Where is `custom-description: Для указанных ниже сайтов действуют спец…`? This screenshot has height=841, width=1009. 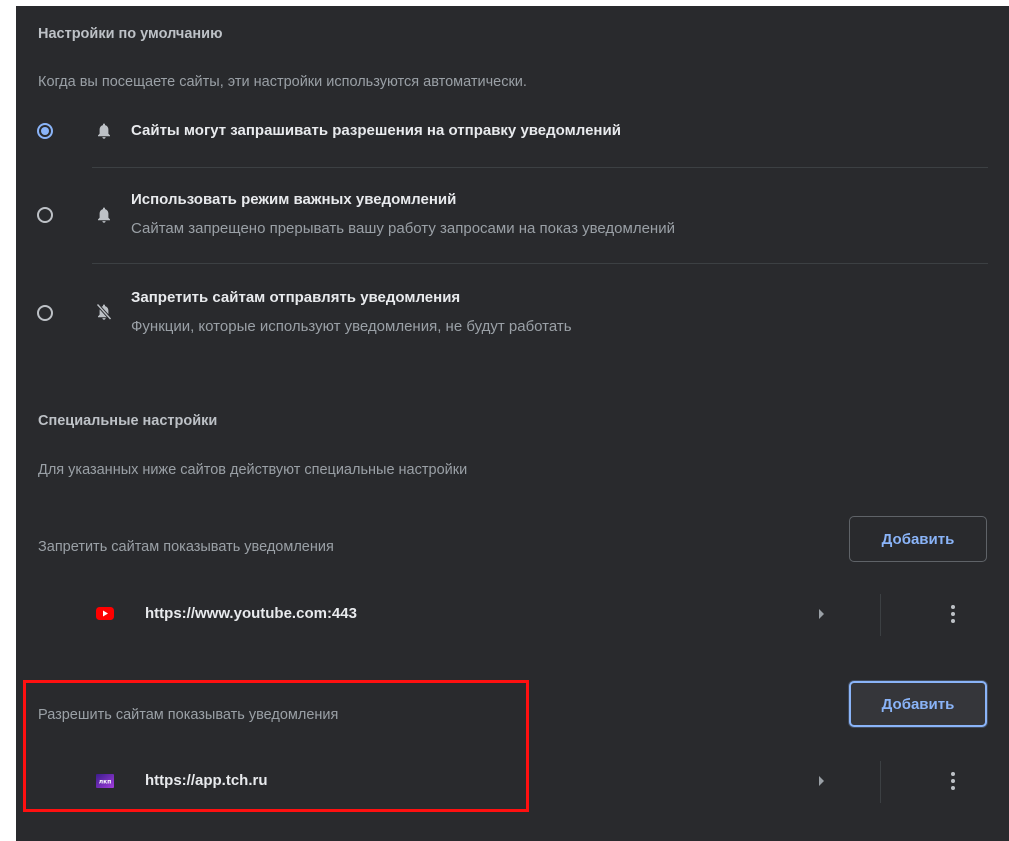 custom-description: Для указанных ниже сайтов действуют спец… is located at coordinates (253, 470).